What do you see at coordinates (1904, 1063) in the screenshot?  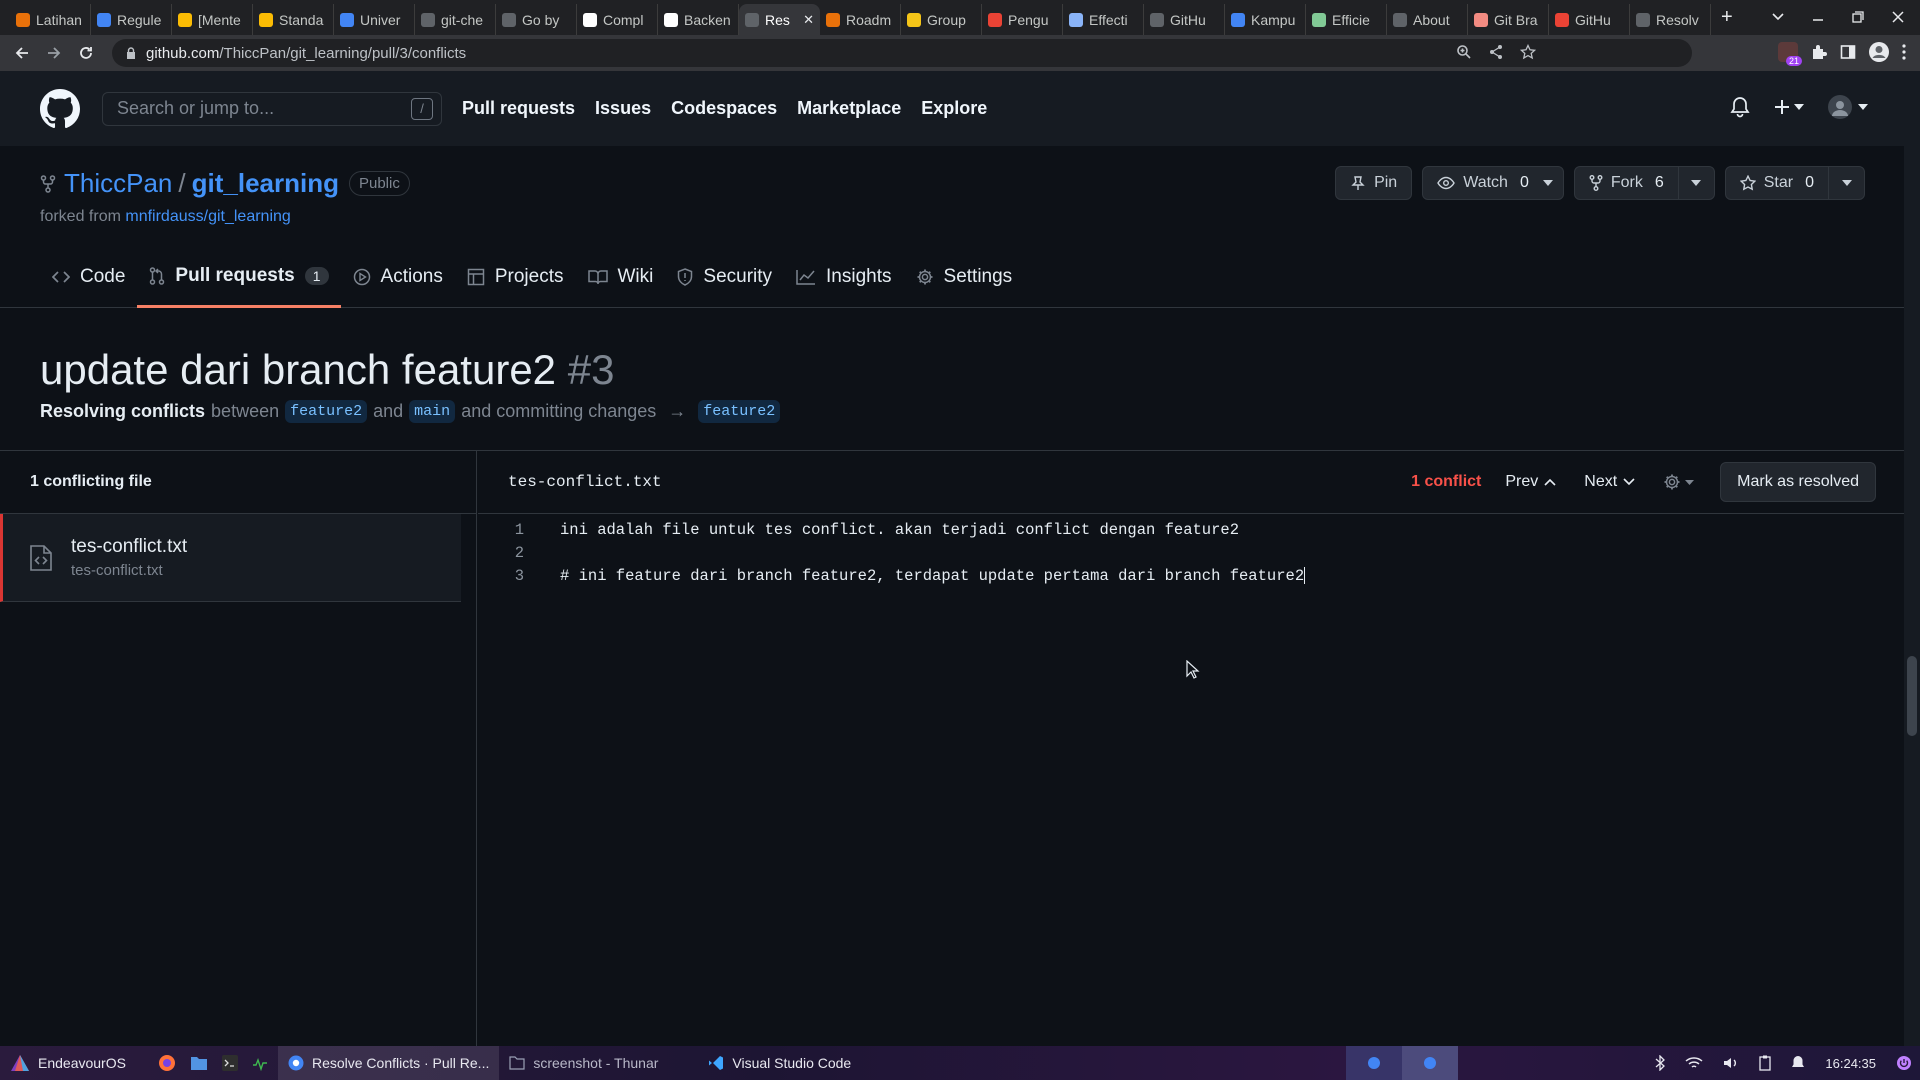 I see `power-icon` at bounding box center [1904, 1063].